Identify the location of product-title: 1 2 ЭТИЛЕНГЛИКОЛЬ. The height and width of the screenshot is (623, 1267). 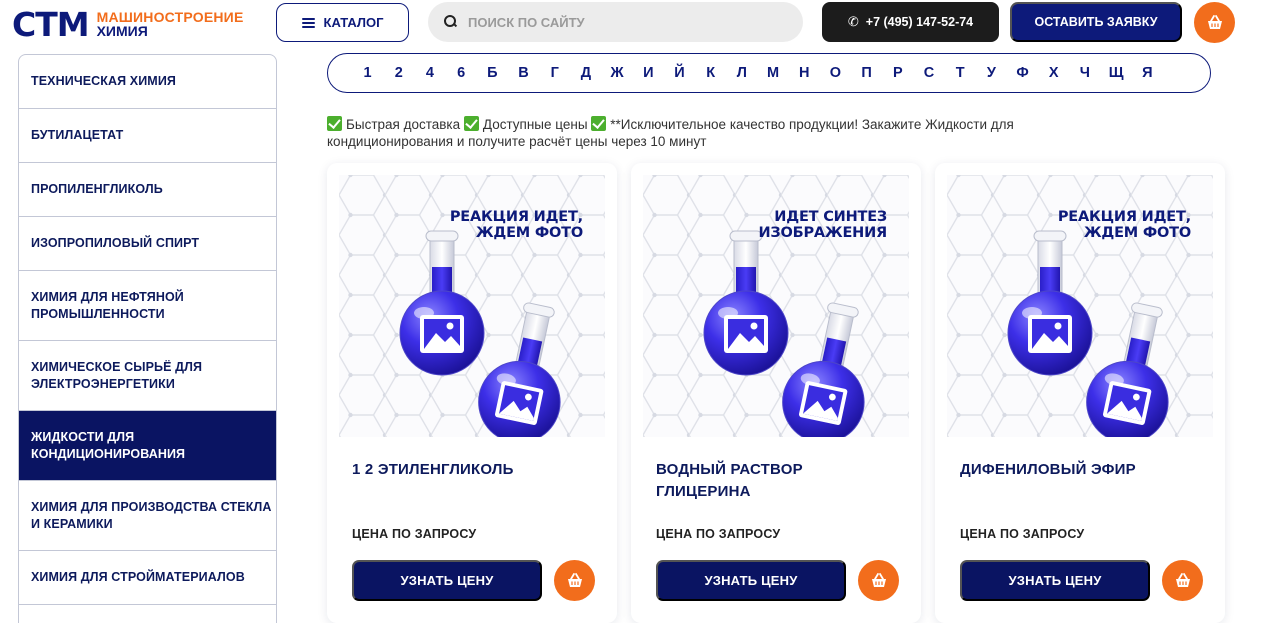
(472, 470).